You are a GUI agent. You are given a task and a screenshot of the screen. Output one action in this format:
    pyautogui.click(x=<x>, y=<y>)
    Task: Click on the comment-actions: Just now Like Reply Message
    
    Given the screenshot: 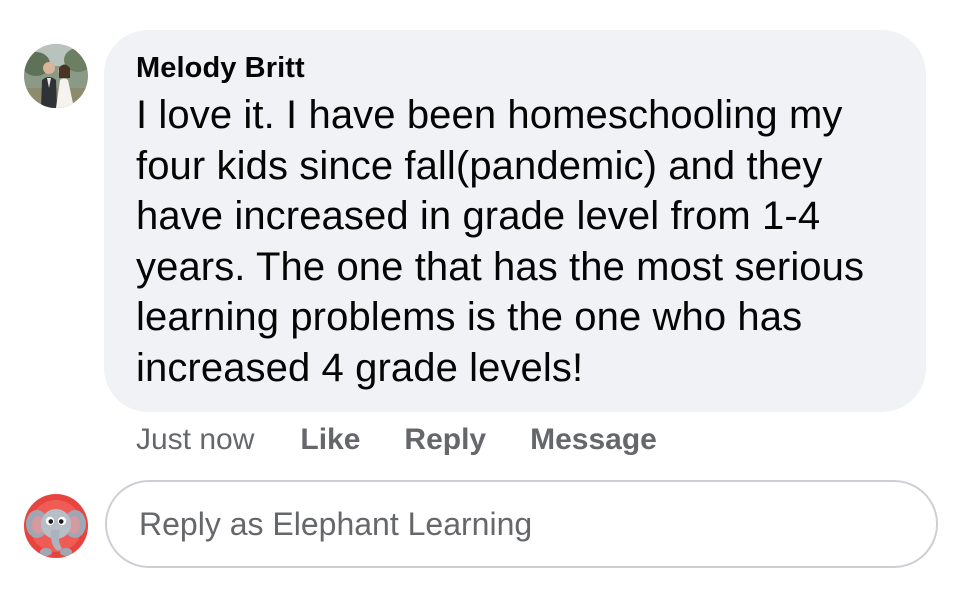 What is the action you would take?
    pyautogui.click(x=418, y=440)
    